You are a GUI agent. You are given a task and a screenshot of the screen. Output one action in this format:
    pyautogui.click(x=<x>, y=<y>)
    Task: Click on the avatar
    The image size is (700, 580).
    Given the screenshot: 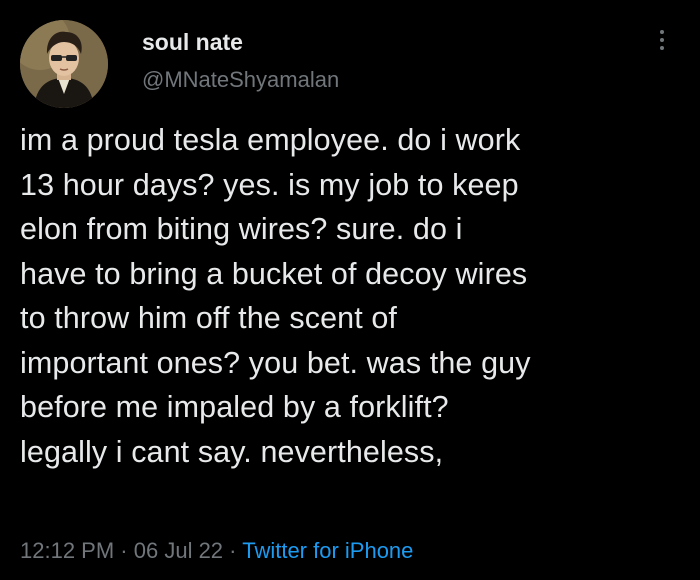 What is the action you would take?
    pyautogui.click(x=64, y=64)
    